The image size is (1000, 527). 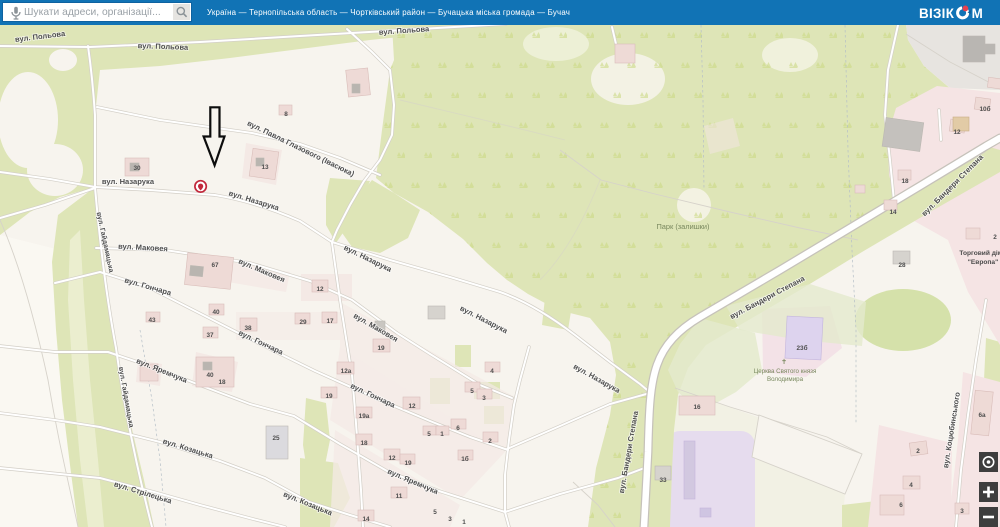 I want to click on svg-text: 29, so click(x=303, y=322).